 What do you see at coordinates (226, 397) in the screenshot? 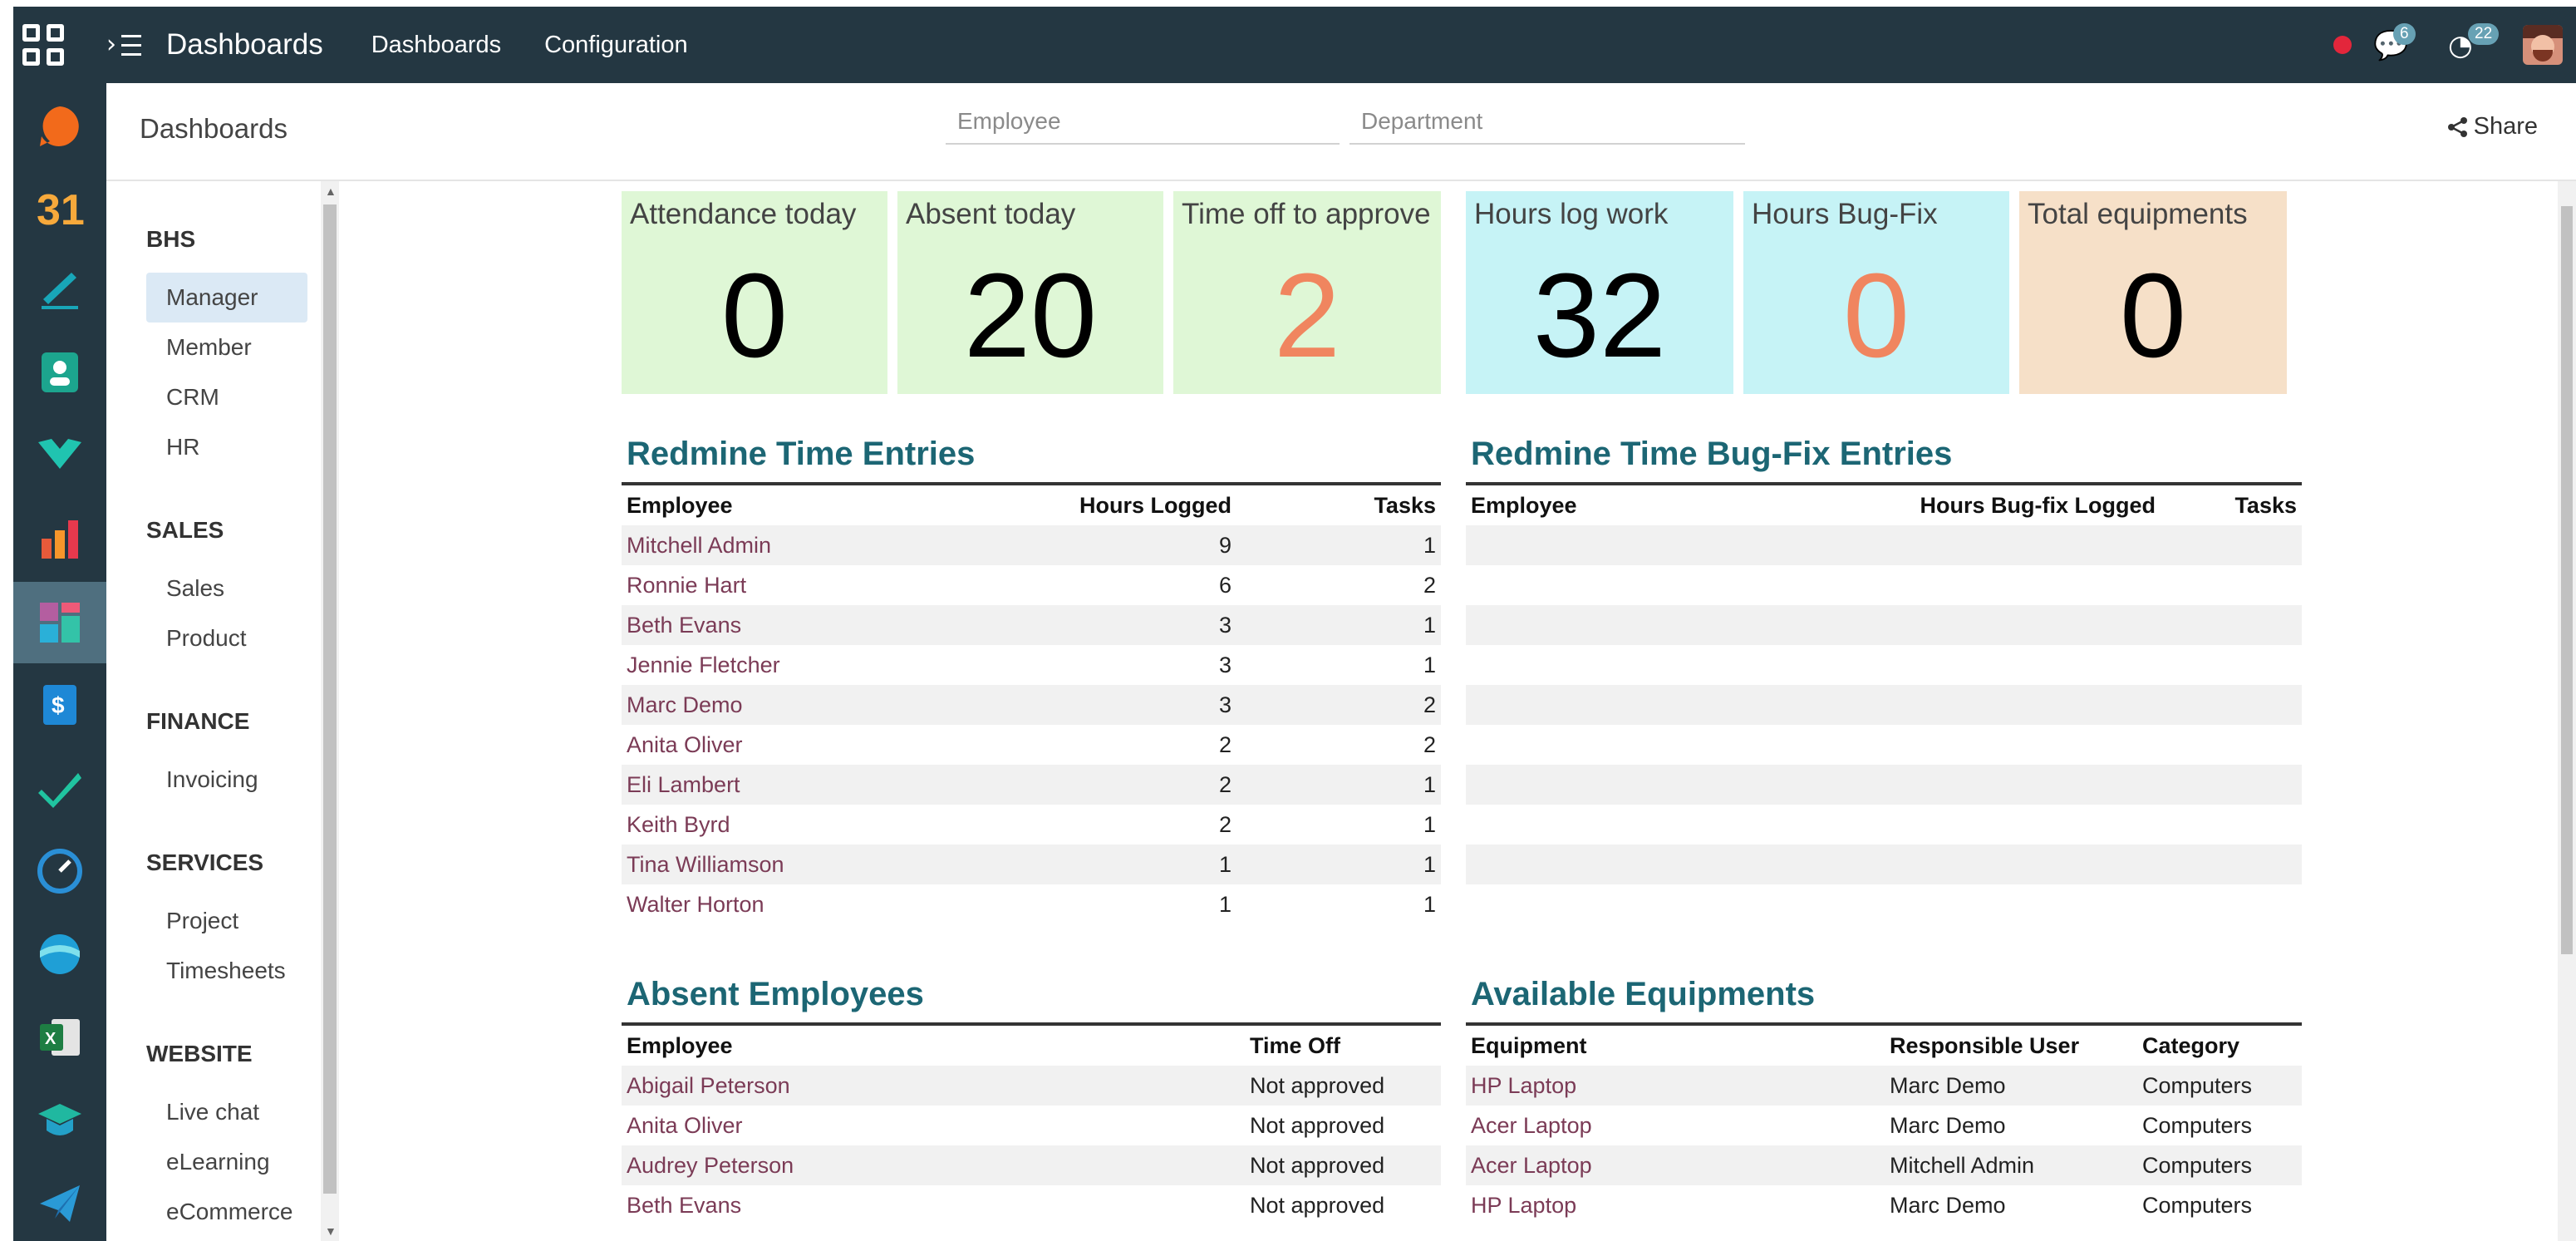
I see `menu-item-crm: CRM` at bounding box center [226, 397].